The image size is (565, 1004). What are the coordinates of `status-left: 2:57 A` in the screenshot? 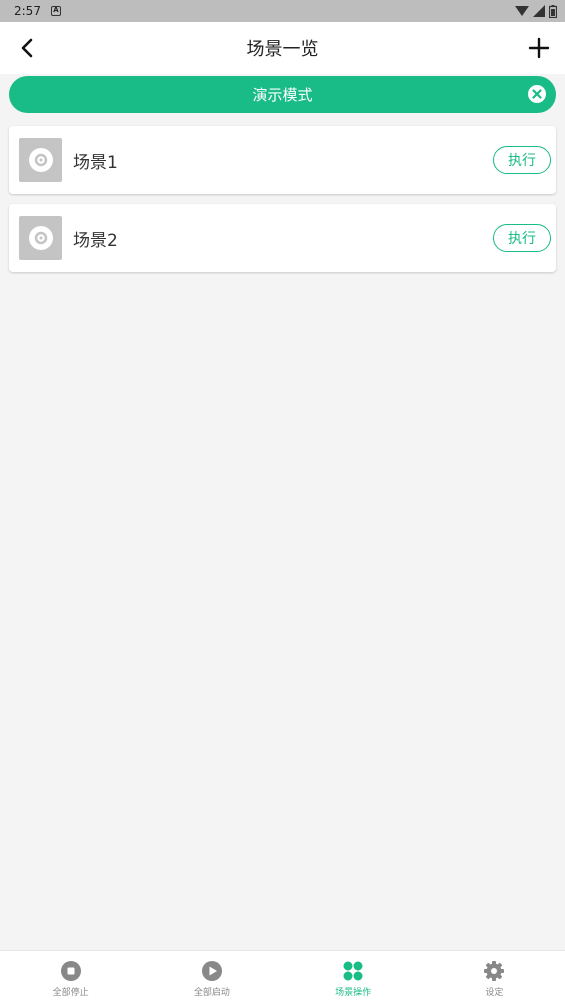 It's located at (37, 11).